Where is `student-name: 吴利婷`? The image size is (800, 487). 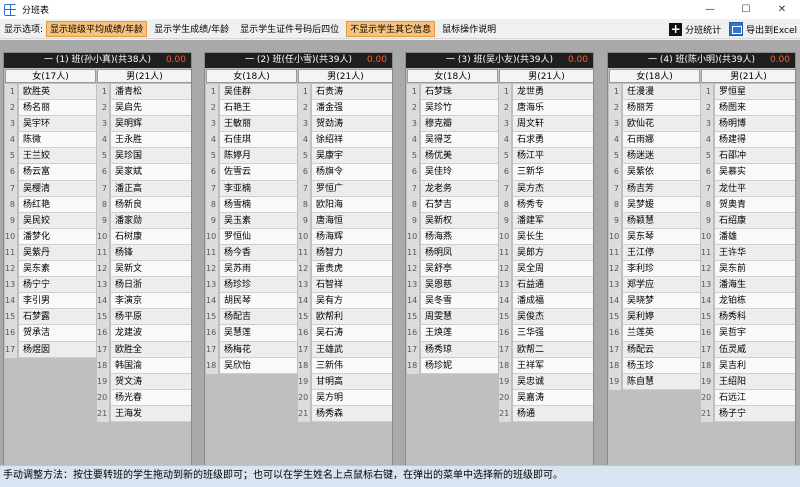 student-name: 吴利婷 is located at coordinates (661, 317).